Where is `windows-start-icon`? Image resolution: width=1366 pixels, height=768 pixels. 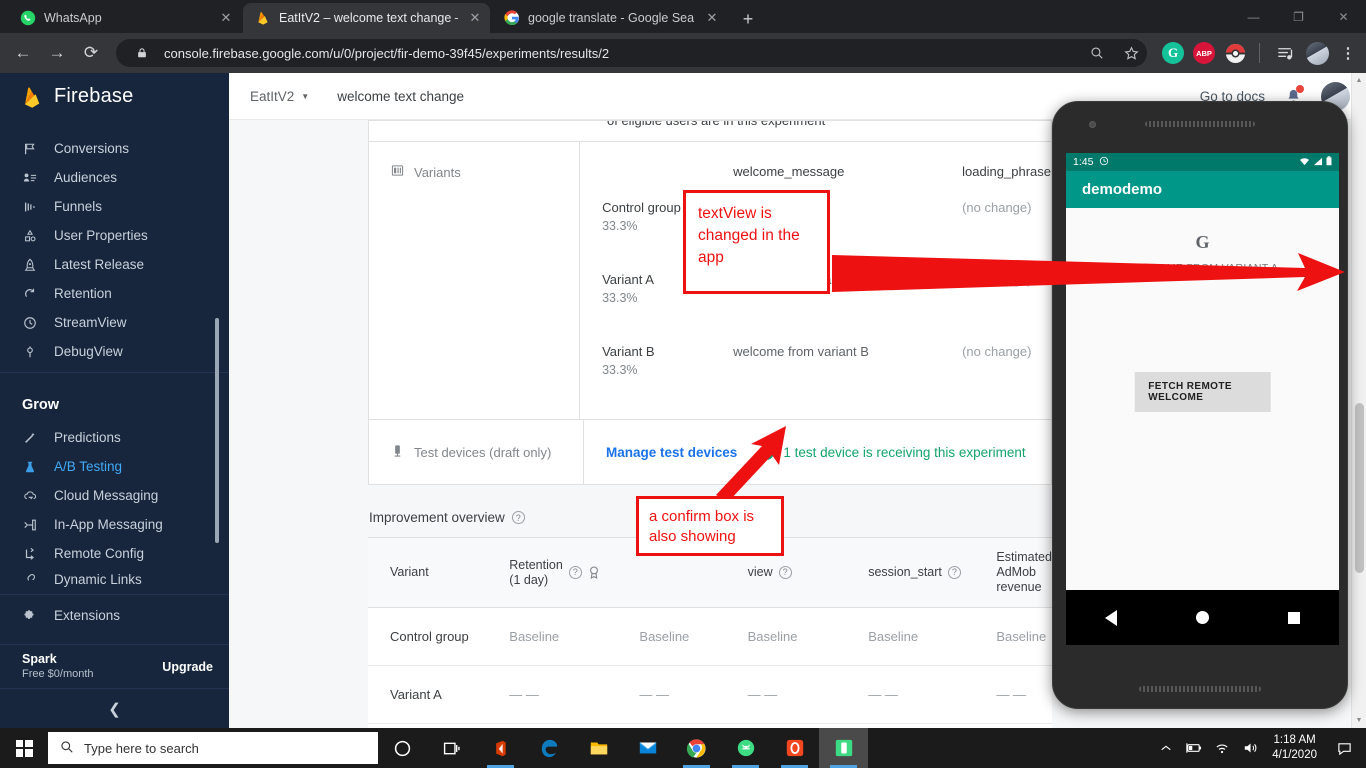
windows-start-icon is located at coordinates (24, 748).